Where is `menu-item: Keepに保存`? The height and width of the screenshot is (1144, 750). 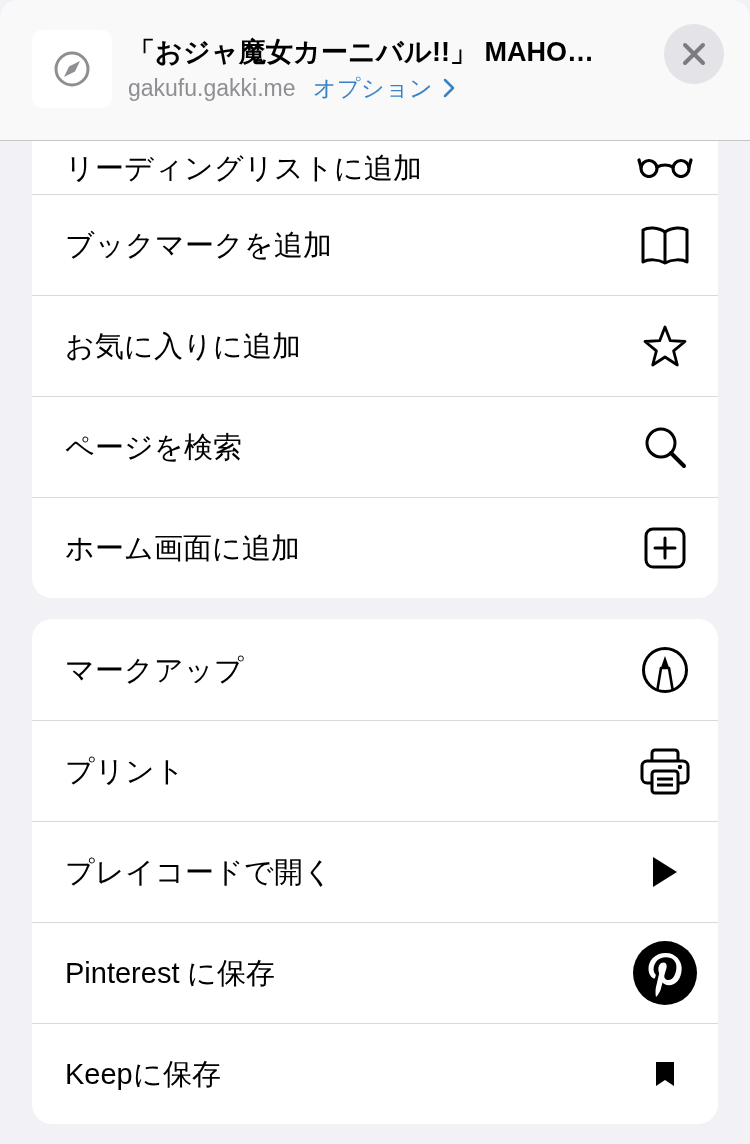 menu-item: Keepに保存 is located at coordinates (375, 1073).